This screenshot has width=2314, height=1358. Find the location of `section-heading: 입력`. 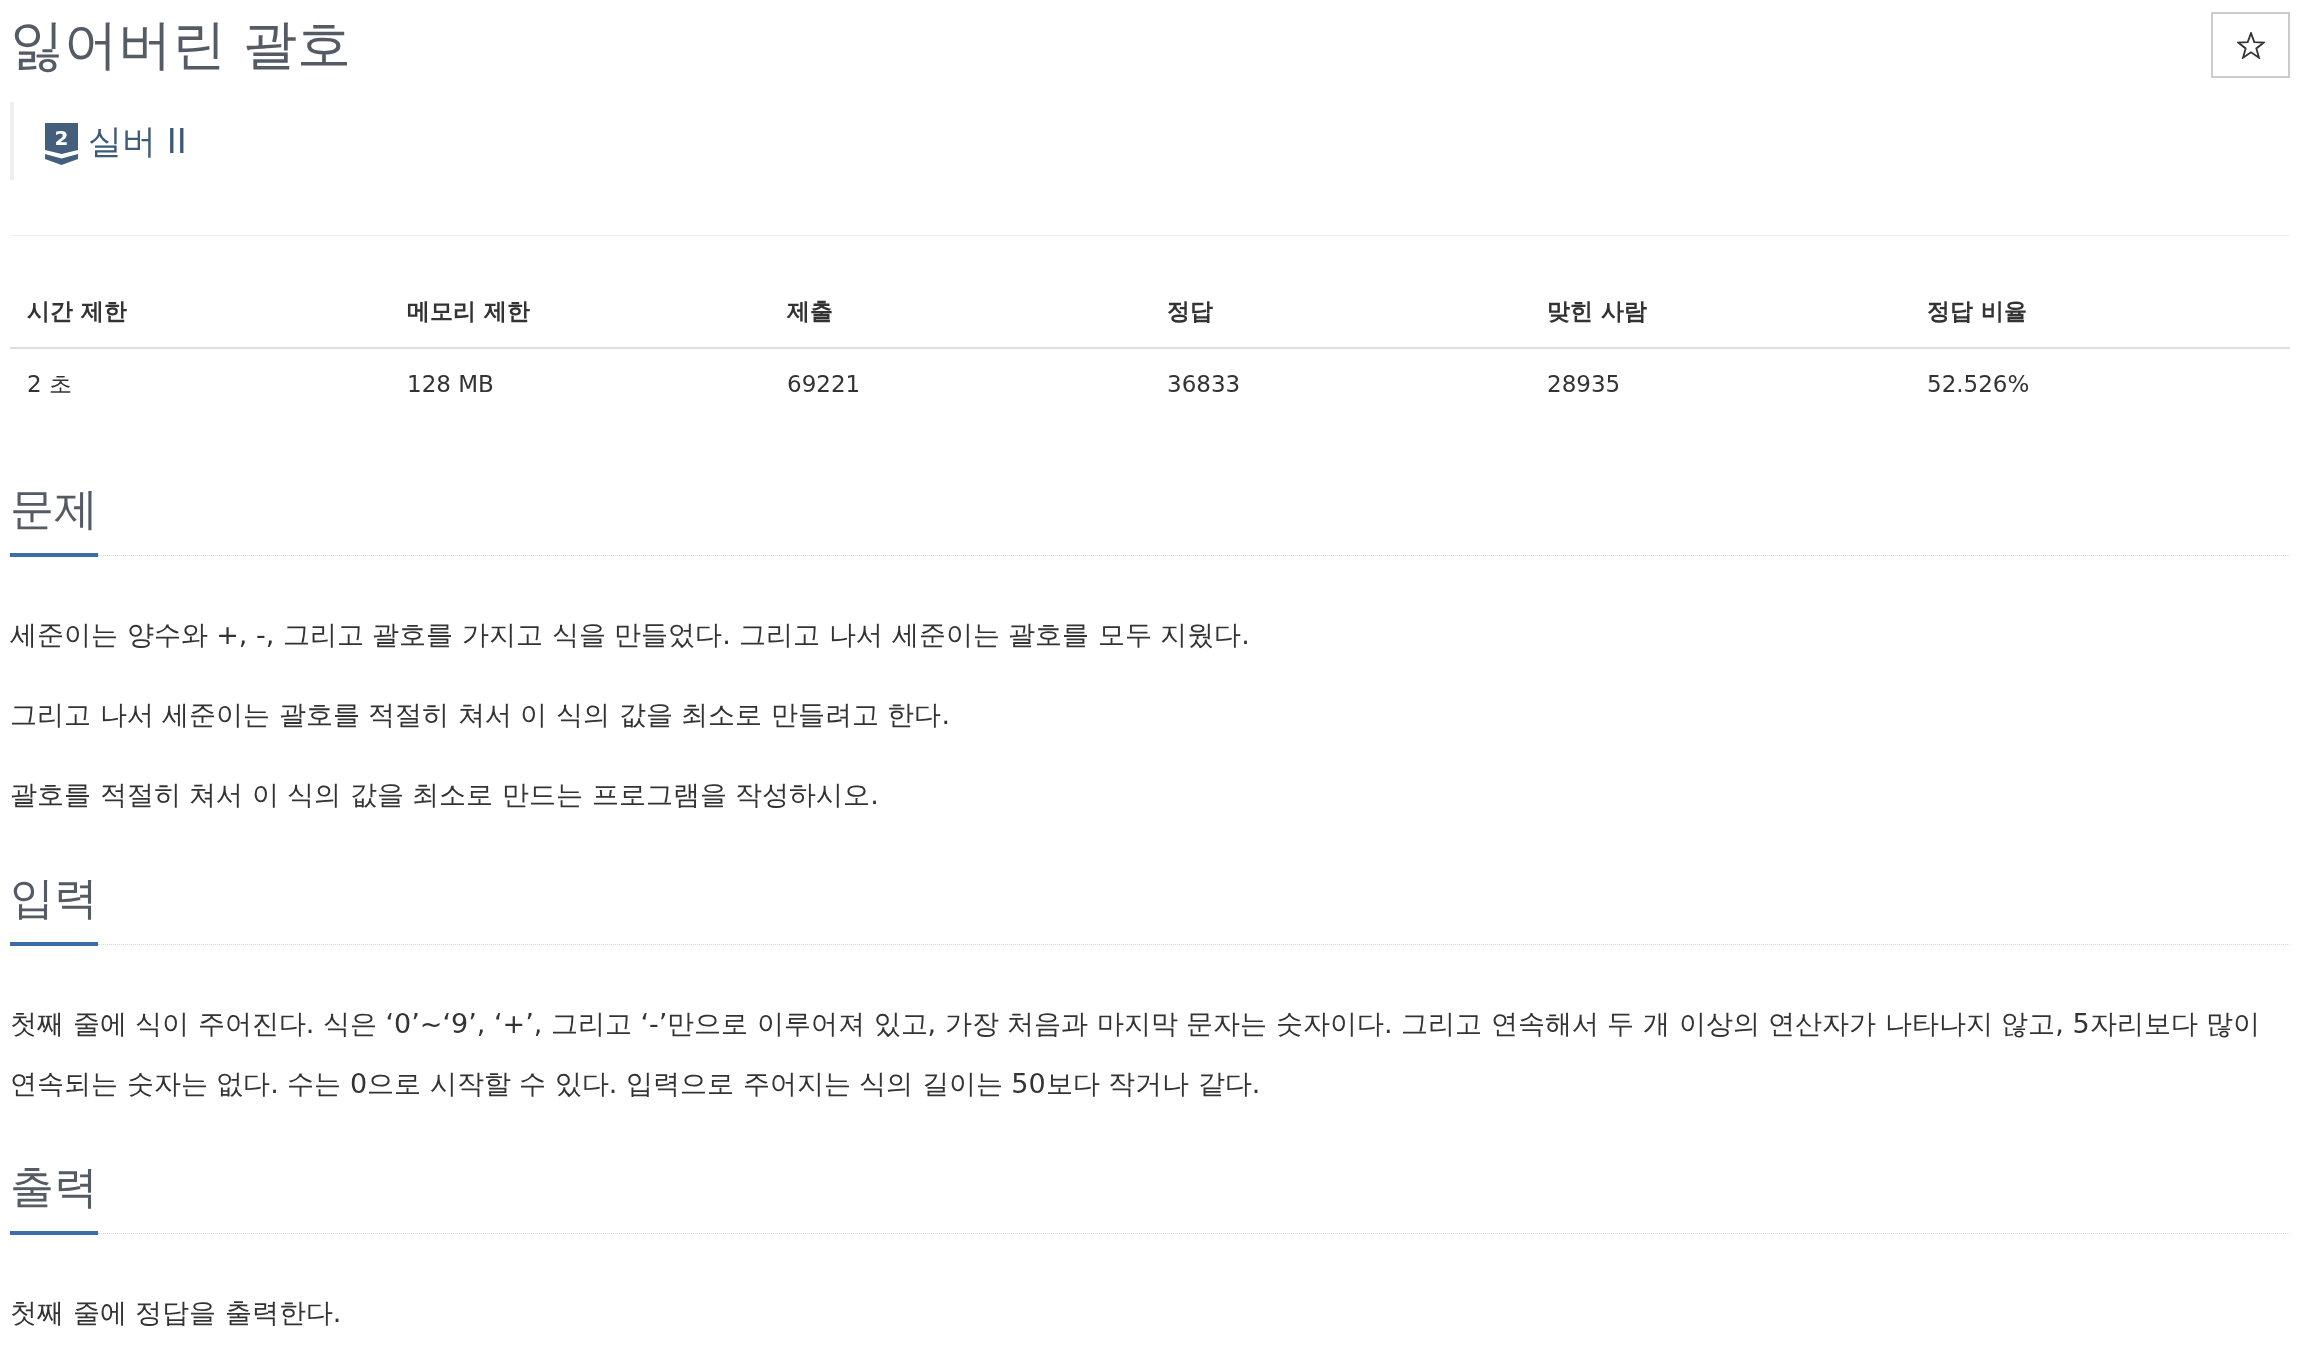

section-heading: 입력 is located at coordinates (54, 908).